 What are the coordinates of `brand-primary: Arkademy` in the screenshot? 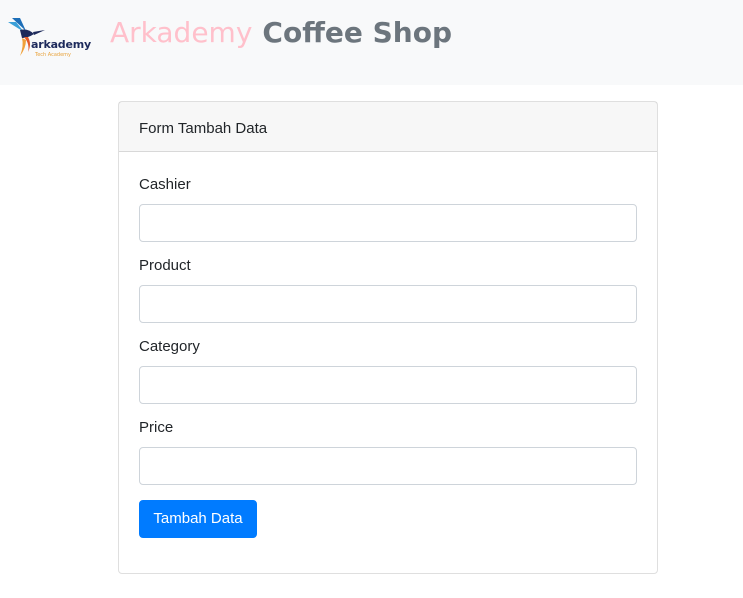 It's located at (181, 32).